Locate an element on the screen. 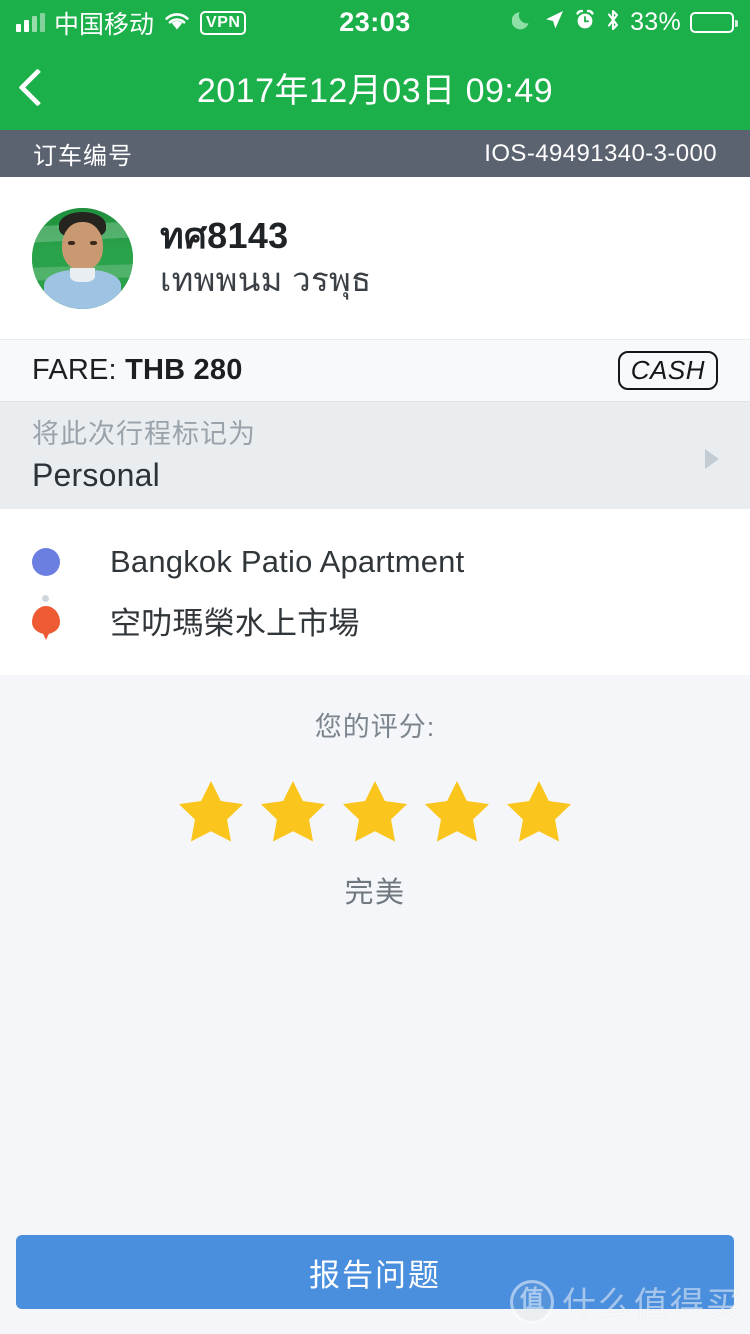 The width and height of the screenshot is (750, 1334). back-button is located at coordinates (37, 87).